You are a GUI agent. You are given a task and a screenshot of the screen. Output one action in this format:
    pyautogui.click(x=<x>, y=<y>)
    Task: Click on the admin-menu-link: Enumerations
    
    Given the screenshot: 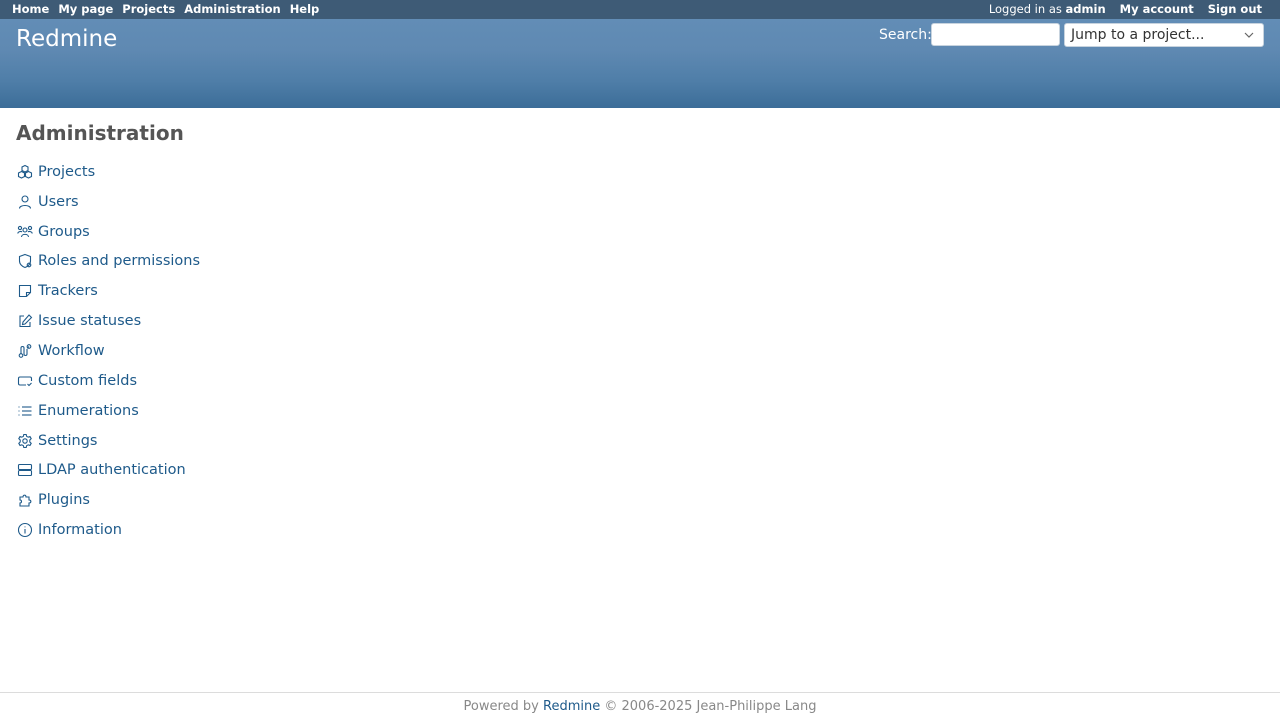 What is the action you would take?
    pyautogui.click(x=88, y=411)
    